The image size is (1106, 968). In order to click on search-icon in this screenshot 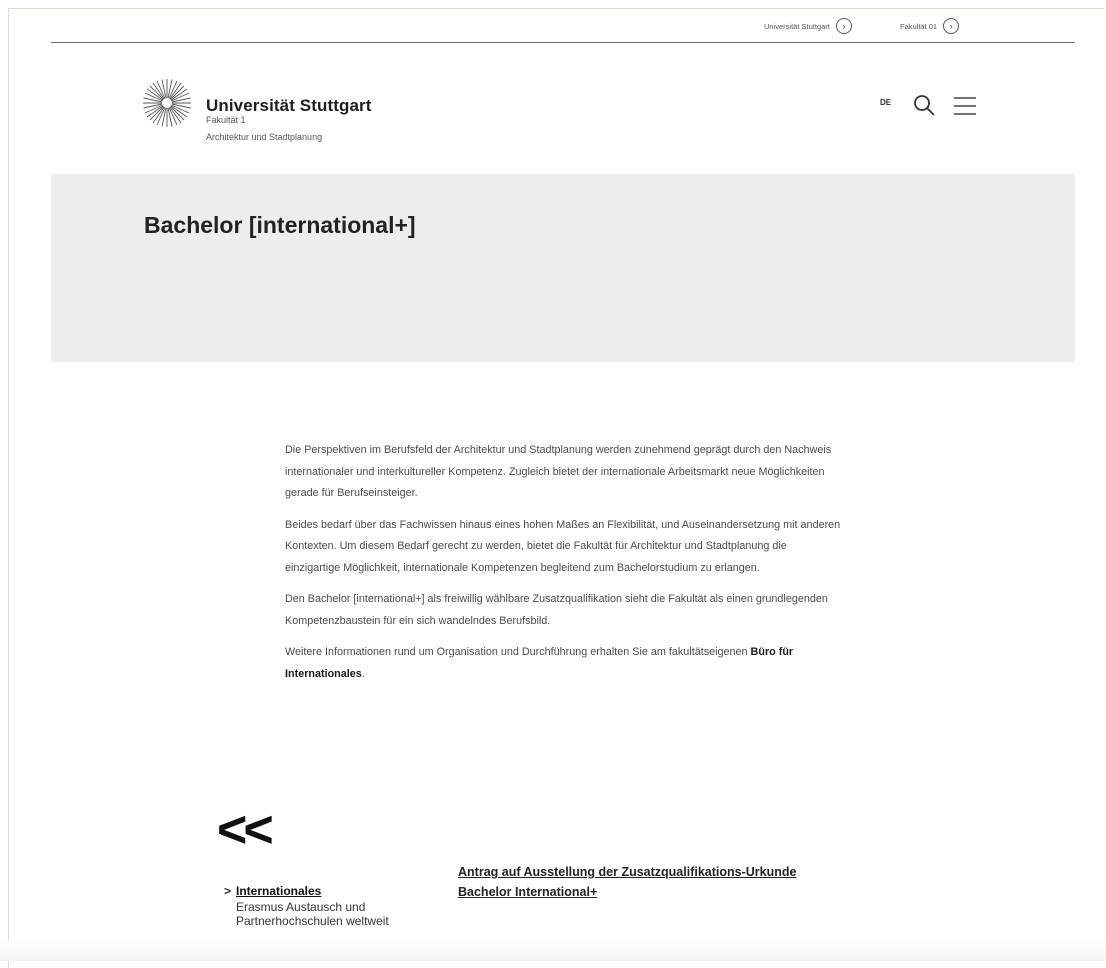, I will do `click(924, 105)`.